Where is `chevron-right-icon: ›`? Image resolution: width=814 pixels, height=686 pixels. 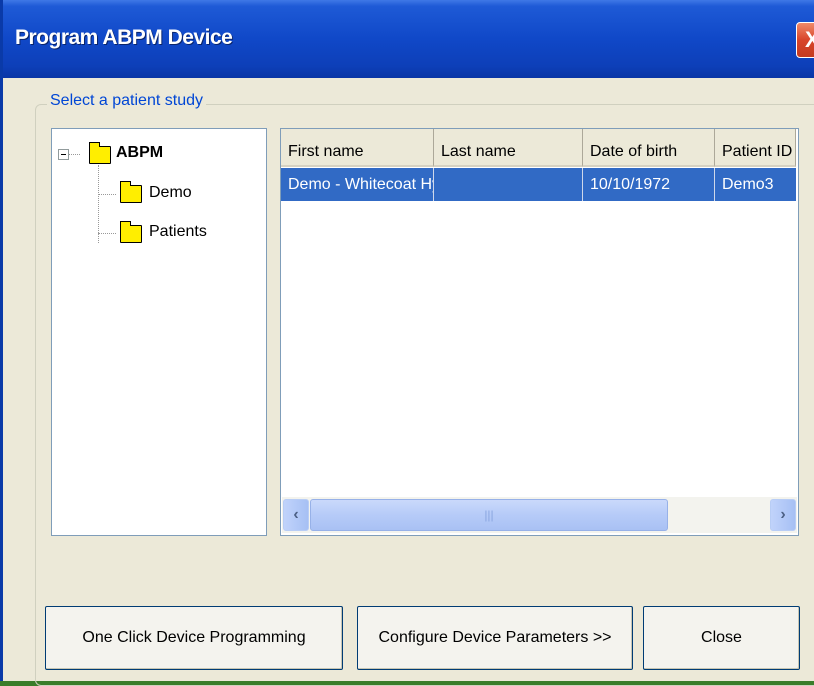 chevron-right-icon: › is located at coordinates (783, 514).